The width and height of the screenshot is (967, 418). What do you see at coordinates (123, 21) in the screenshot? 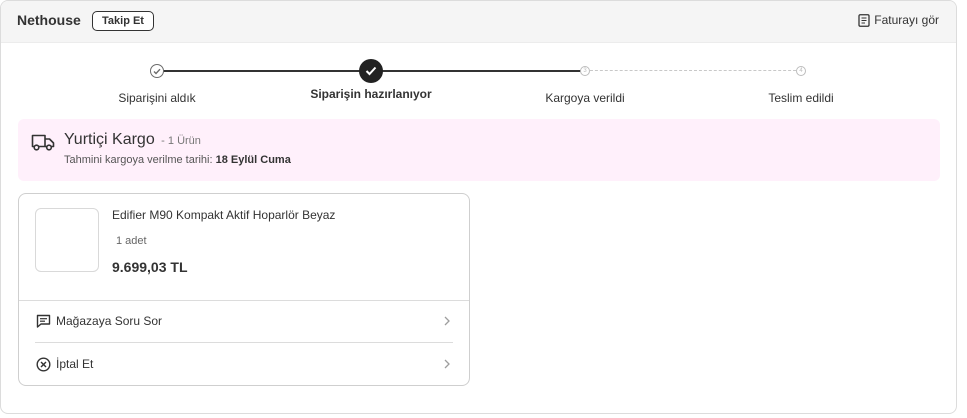
I see `follow-button: Takip Et` at bounding box center [123, 21].